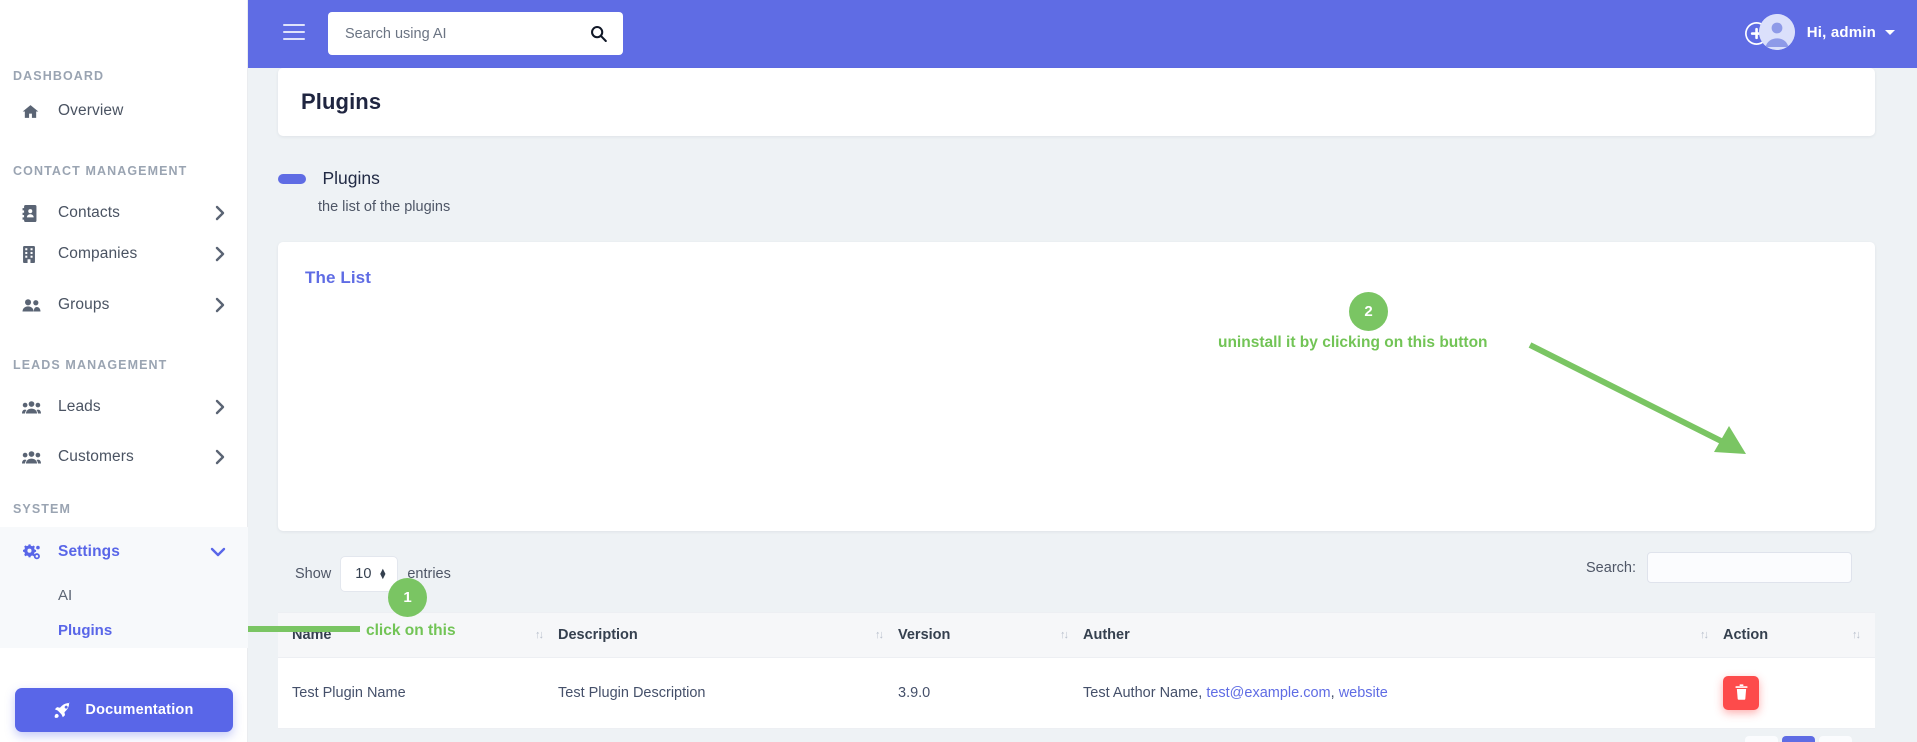 The height and width of the screenshot is (742, 1917). I want to click on sidebar-section-leads-management: LEADS MANAGEMENT, so click(90, 365).